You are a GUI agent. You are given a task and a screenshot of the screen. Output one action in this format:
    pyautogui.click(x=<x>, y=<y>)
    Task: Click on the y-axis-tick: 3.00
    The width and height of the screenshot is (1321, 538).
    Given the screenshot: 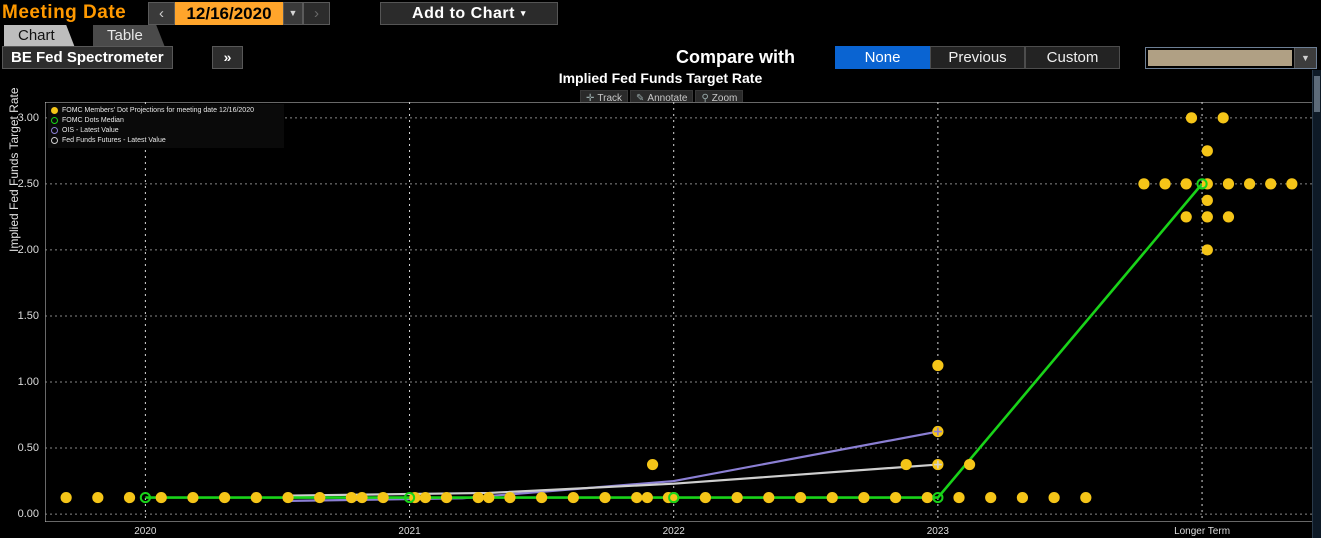 What is the action you would take?
    pyautogui.click(x=28, y=117)
    